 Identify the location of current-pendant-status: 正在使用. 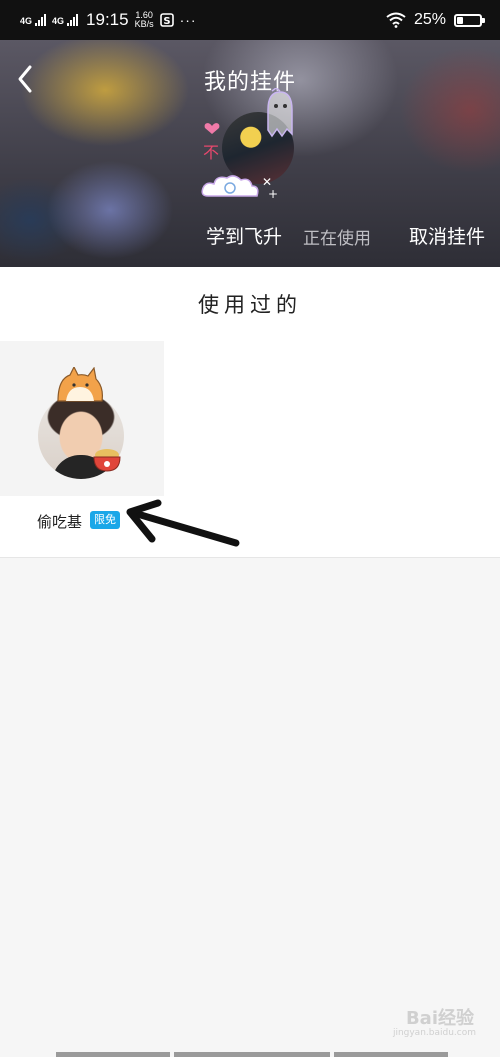
(337, 239).